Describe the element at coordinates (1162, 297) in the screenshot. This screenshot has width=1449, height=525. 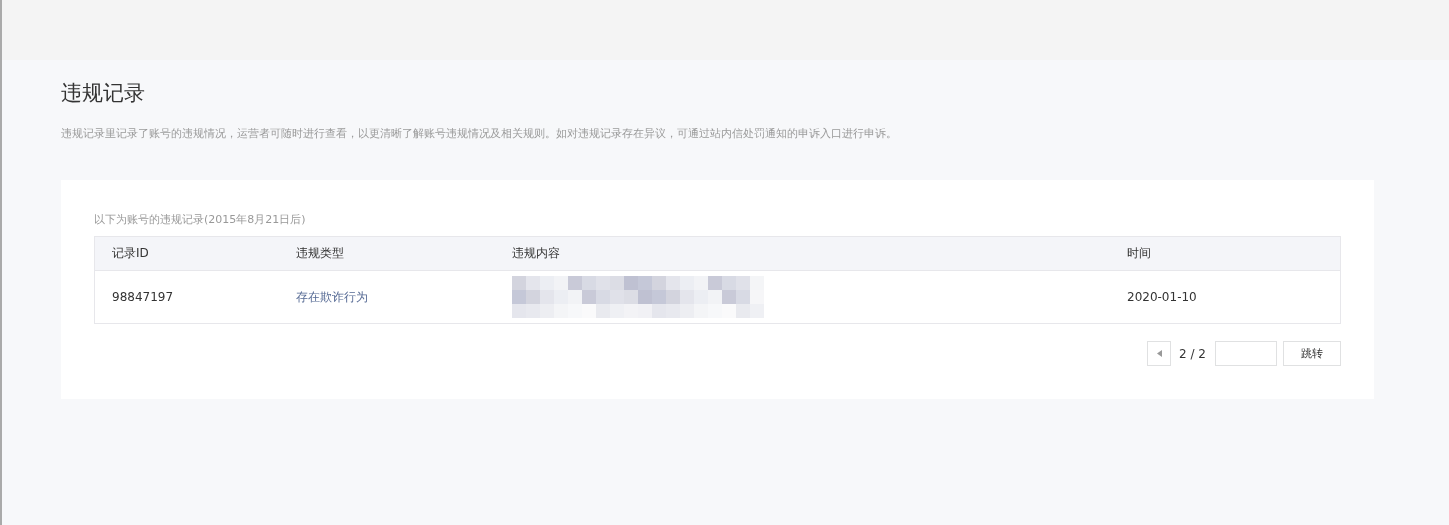
I see `table-cell: 2020-01-10` at that location.